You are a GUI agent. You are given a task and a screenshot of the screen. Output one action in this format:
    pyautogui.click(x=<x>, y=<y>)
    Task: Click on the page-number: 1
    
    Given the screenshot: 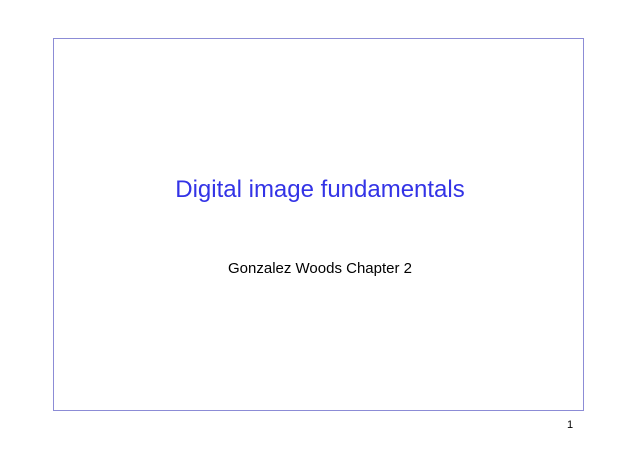 What is the action you would take?
    pyautogui.click(x=570, y=425)
    